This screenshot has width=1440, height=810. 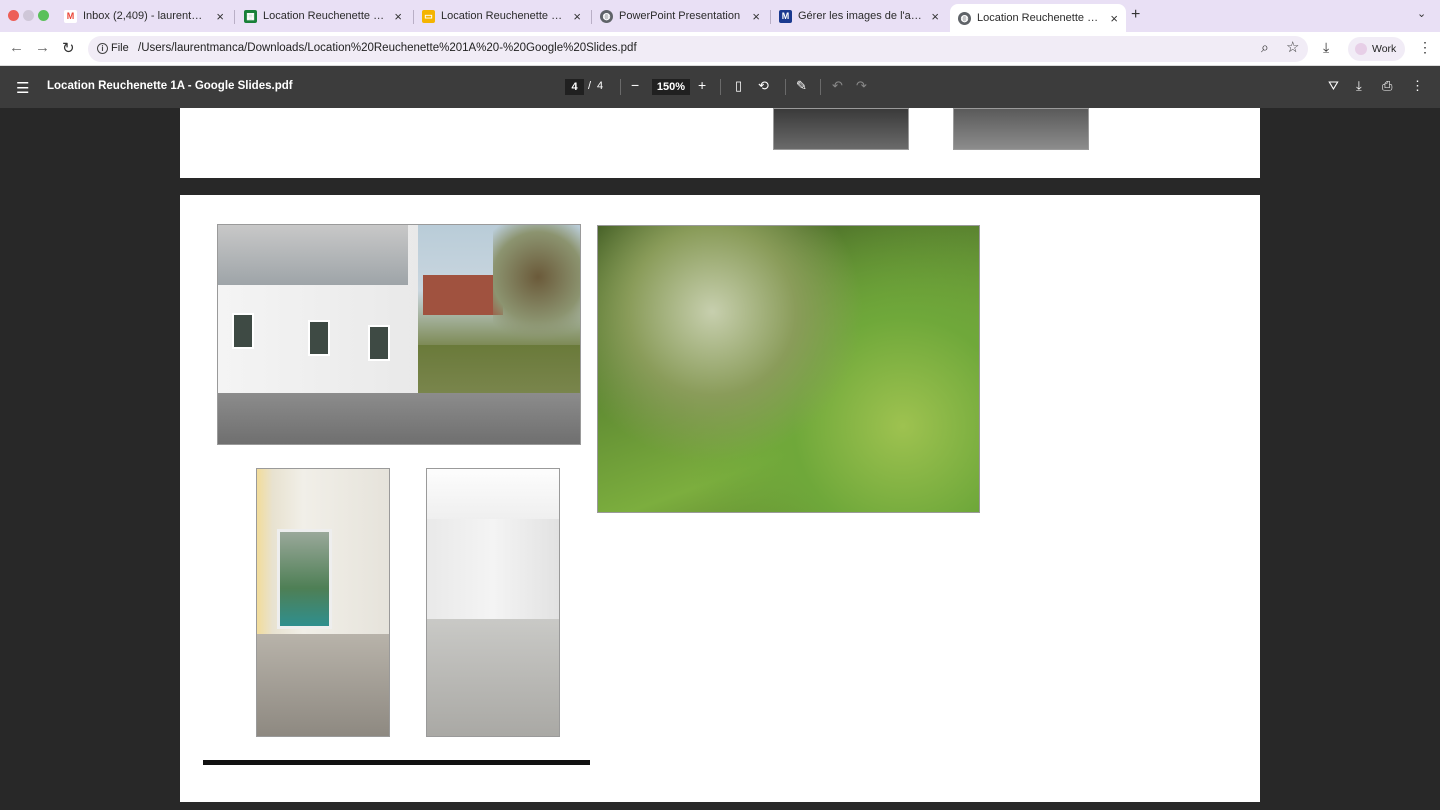 I want to click on fit-page-icon: ▯, so click(x=738, y=86).